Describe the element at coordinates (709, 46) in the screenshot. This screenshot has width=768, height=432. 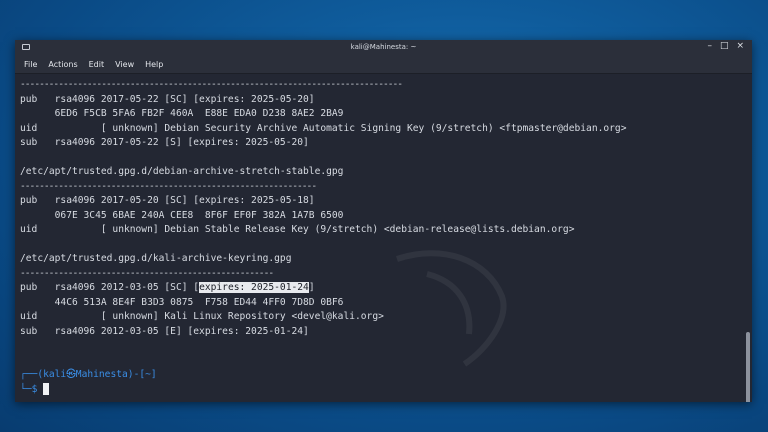
I see `minimize-icon: –` at that location.